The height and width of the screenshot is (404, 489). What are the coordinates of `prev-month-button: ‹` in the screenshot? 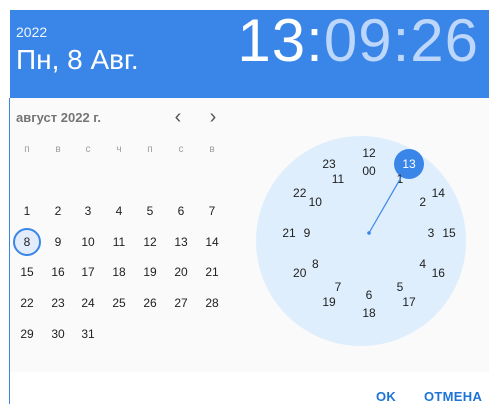 It's located at (178, 117).